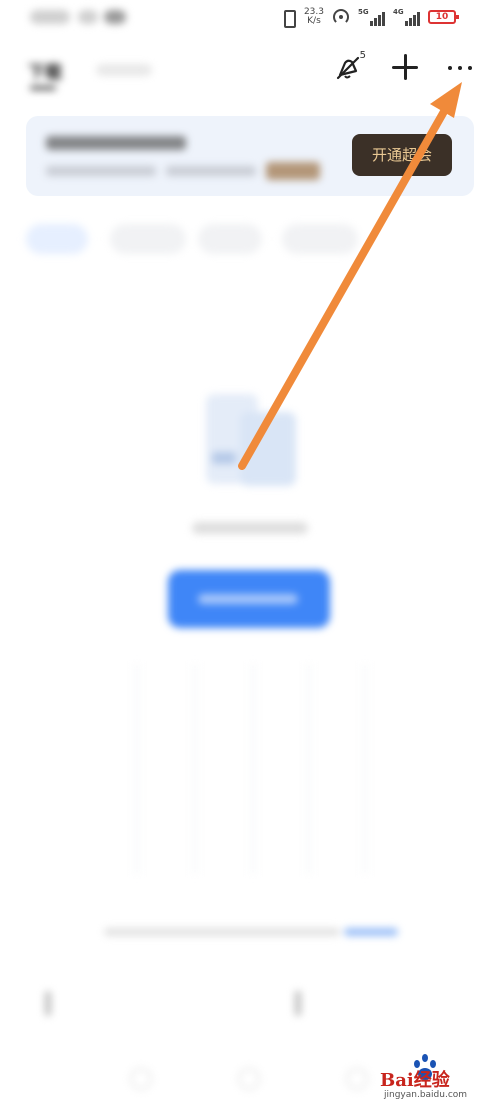 The height and width of the screenshot is (1111, 500). I want to click on battery-level: 10, so click(442, 17).